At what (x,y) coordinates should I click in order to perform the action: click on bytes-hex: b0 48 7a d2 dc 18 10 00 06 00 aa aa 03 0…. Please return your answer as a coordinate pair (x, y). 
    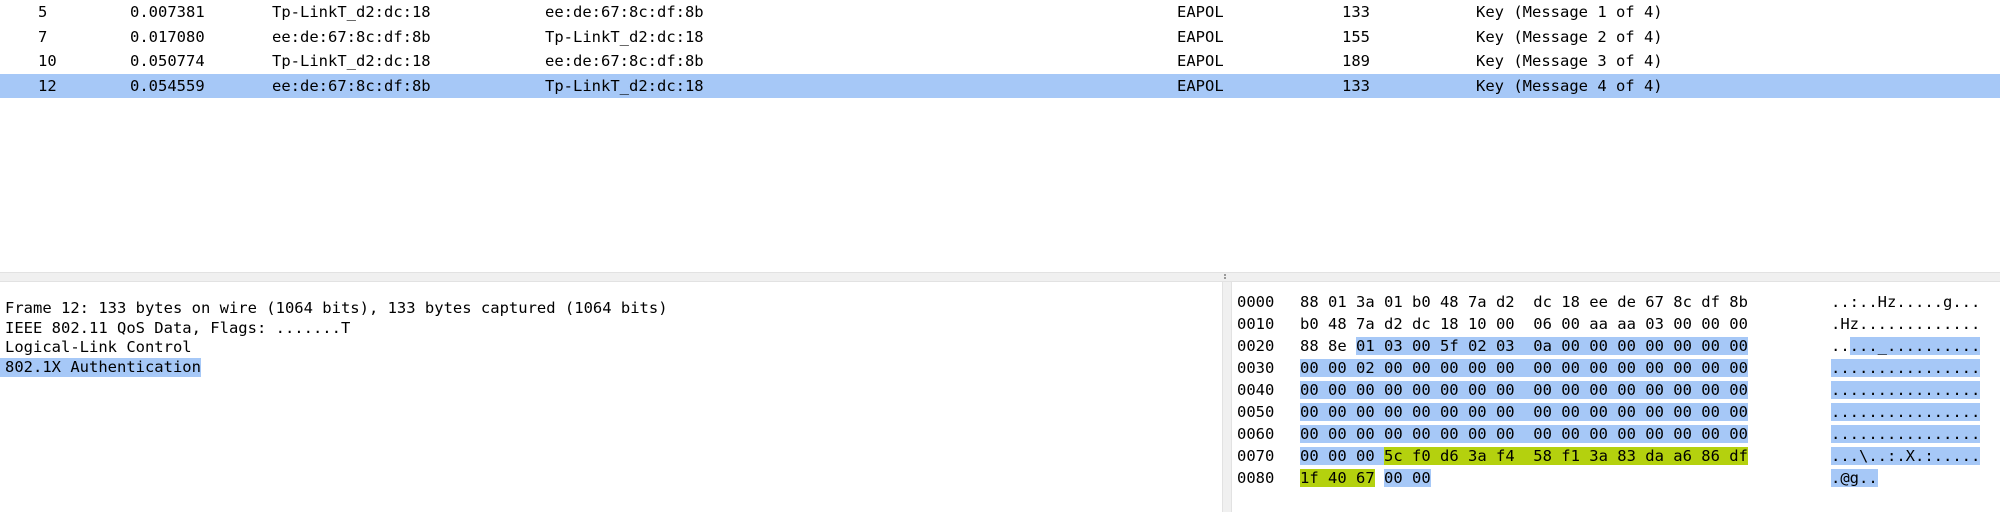
    Looking at the image, I should click on (1524, 324).